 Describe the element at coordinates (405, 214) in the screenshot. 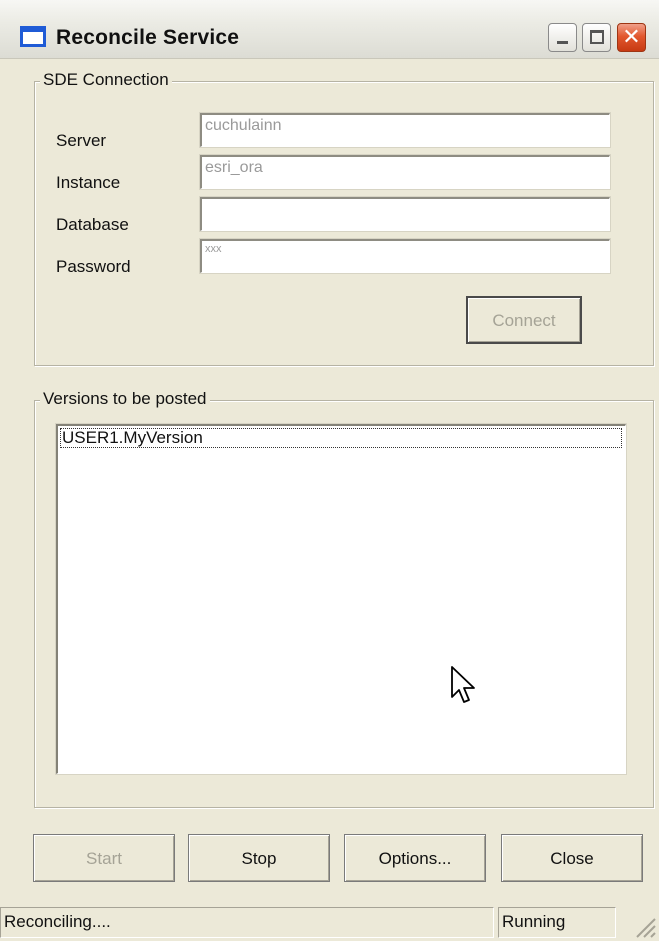

I see `database-input` at that location.